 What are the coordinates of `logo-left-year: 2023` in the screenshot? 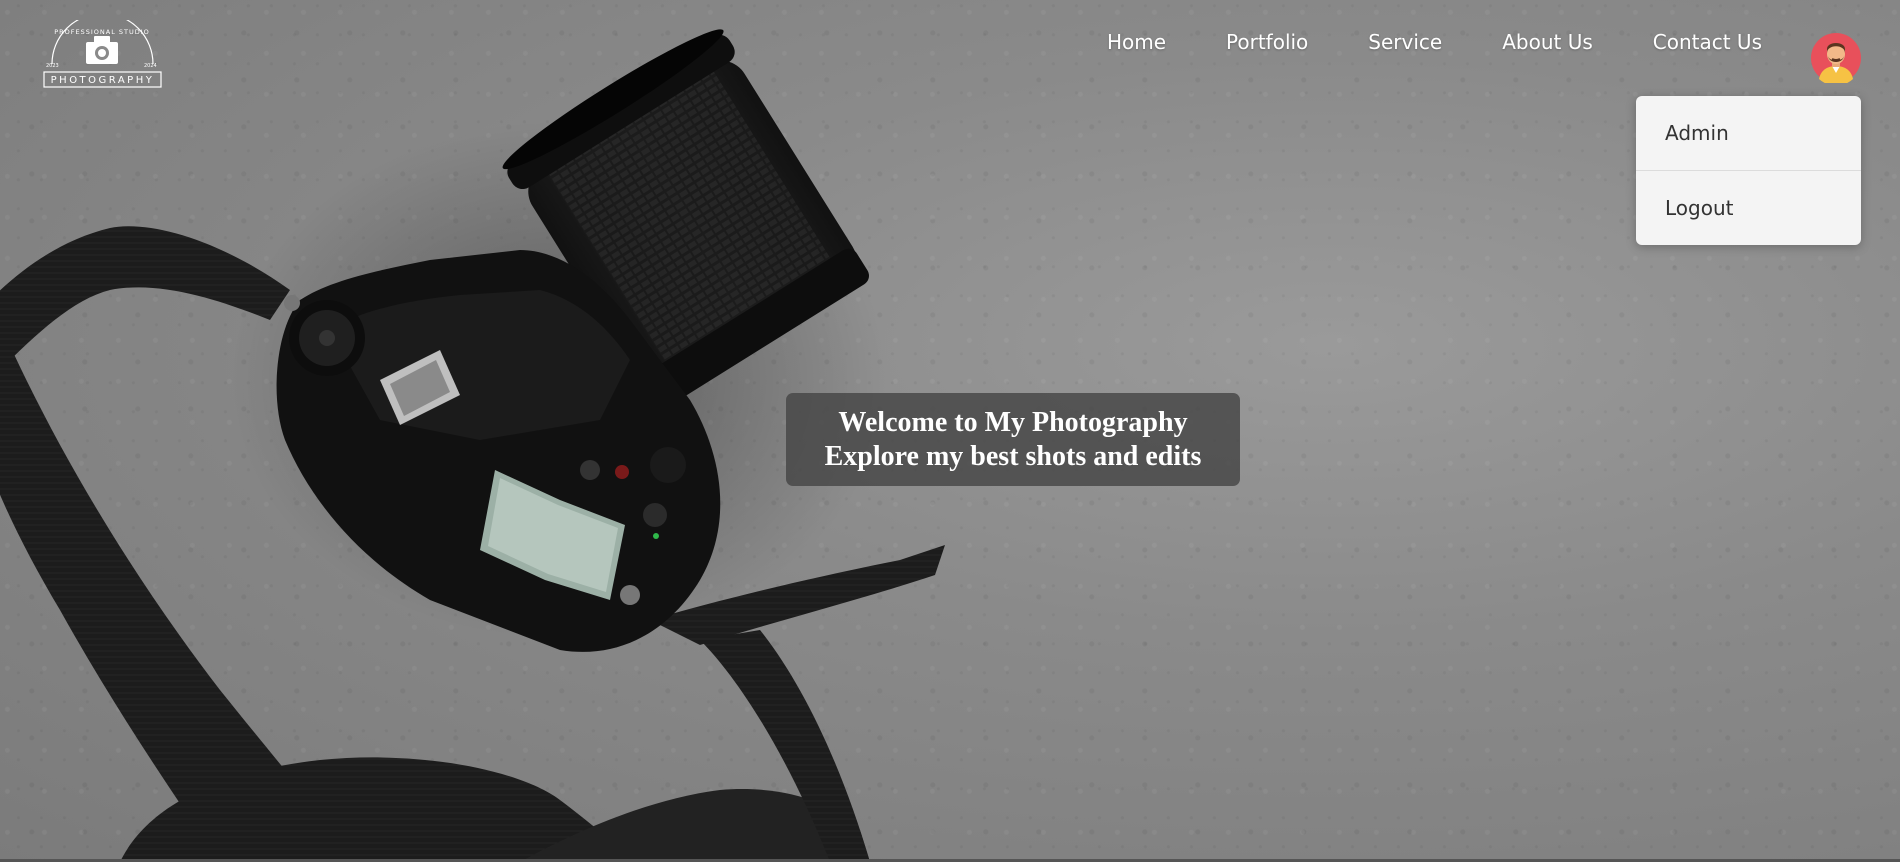 It's located at (52, 66).